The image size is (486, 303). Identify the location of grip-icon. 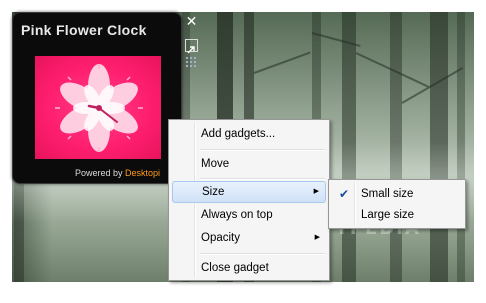
(191, 62).